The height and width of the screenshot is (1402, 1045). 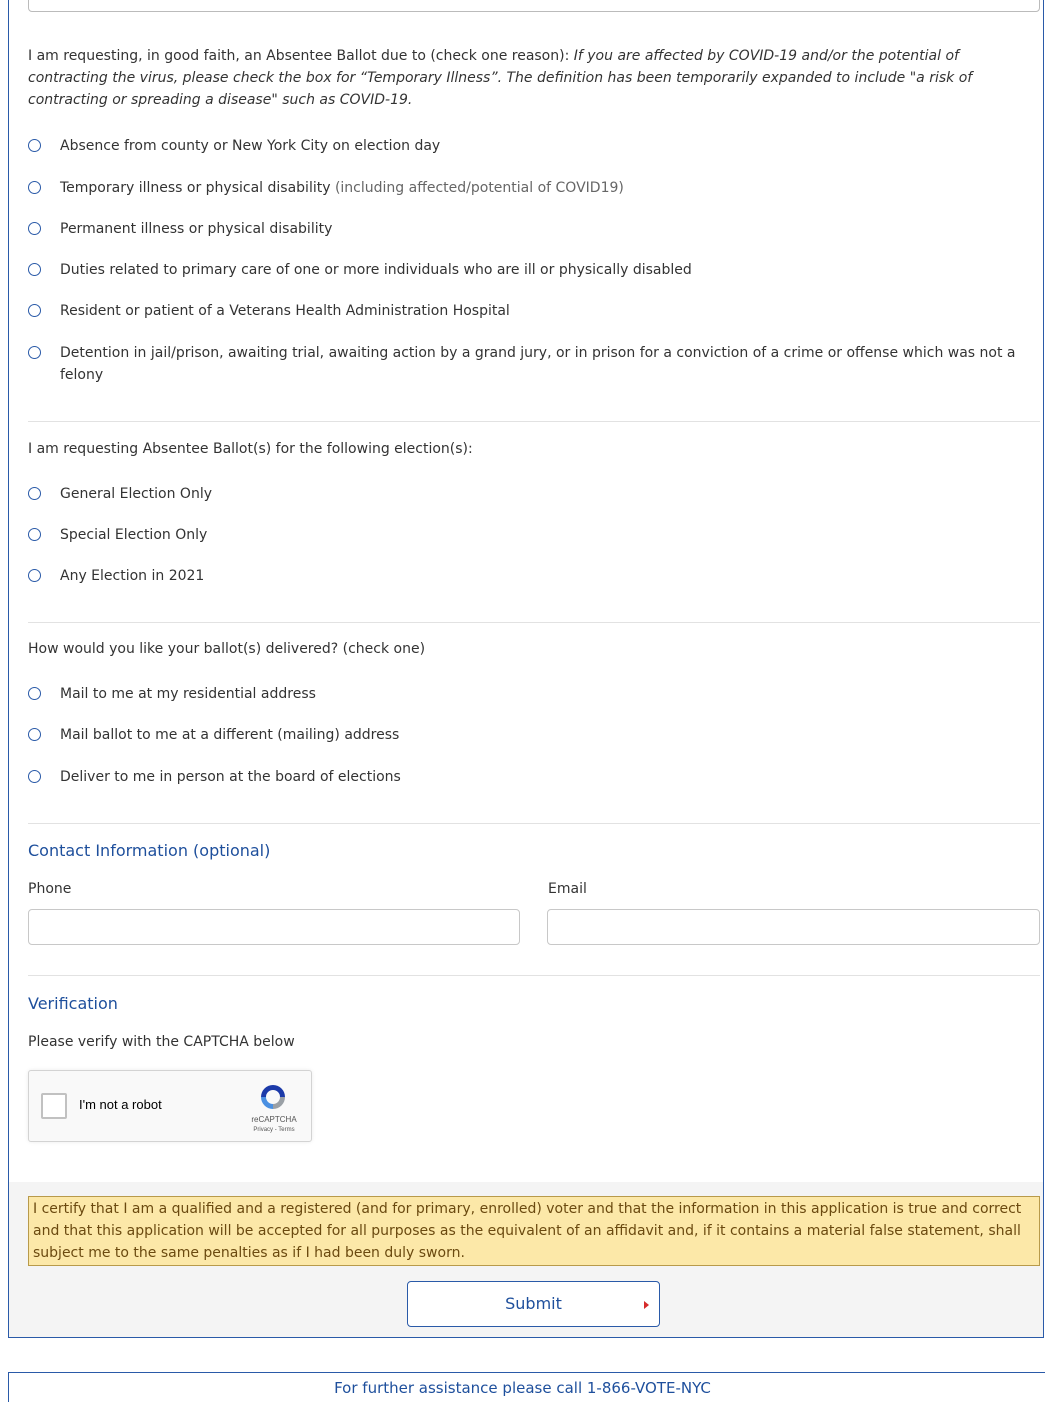 What do you see at coordinates (793, 927) in the screenshot?
I see `email-input` at bounding box center [793, 927].